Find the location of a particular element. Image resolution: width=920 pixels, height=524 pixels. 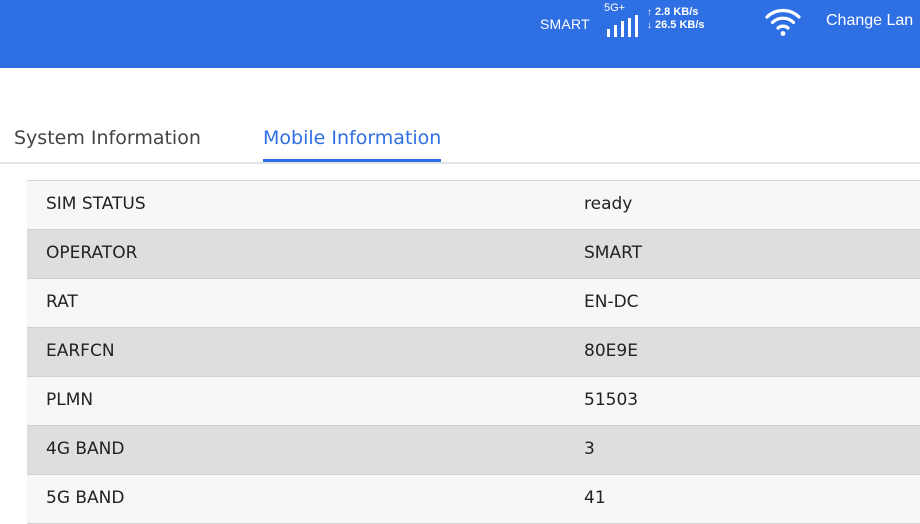

row-key: OPERATOR is located at coordinates (92, 253).